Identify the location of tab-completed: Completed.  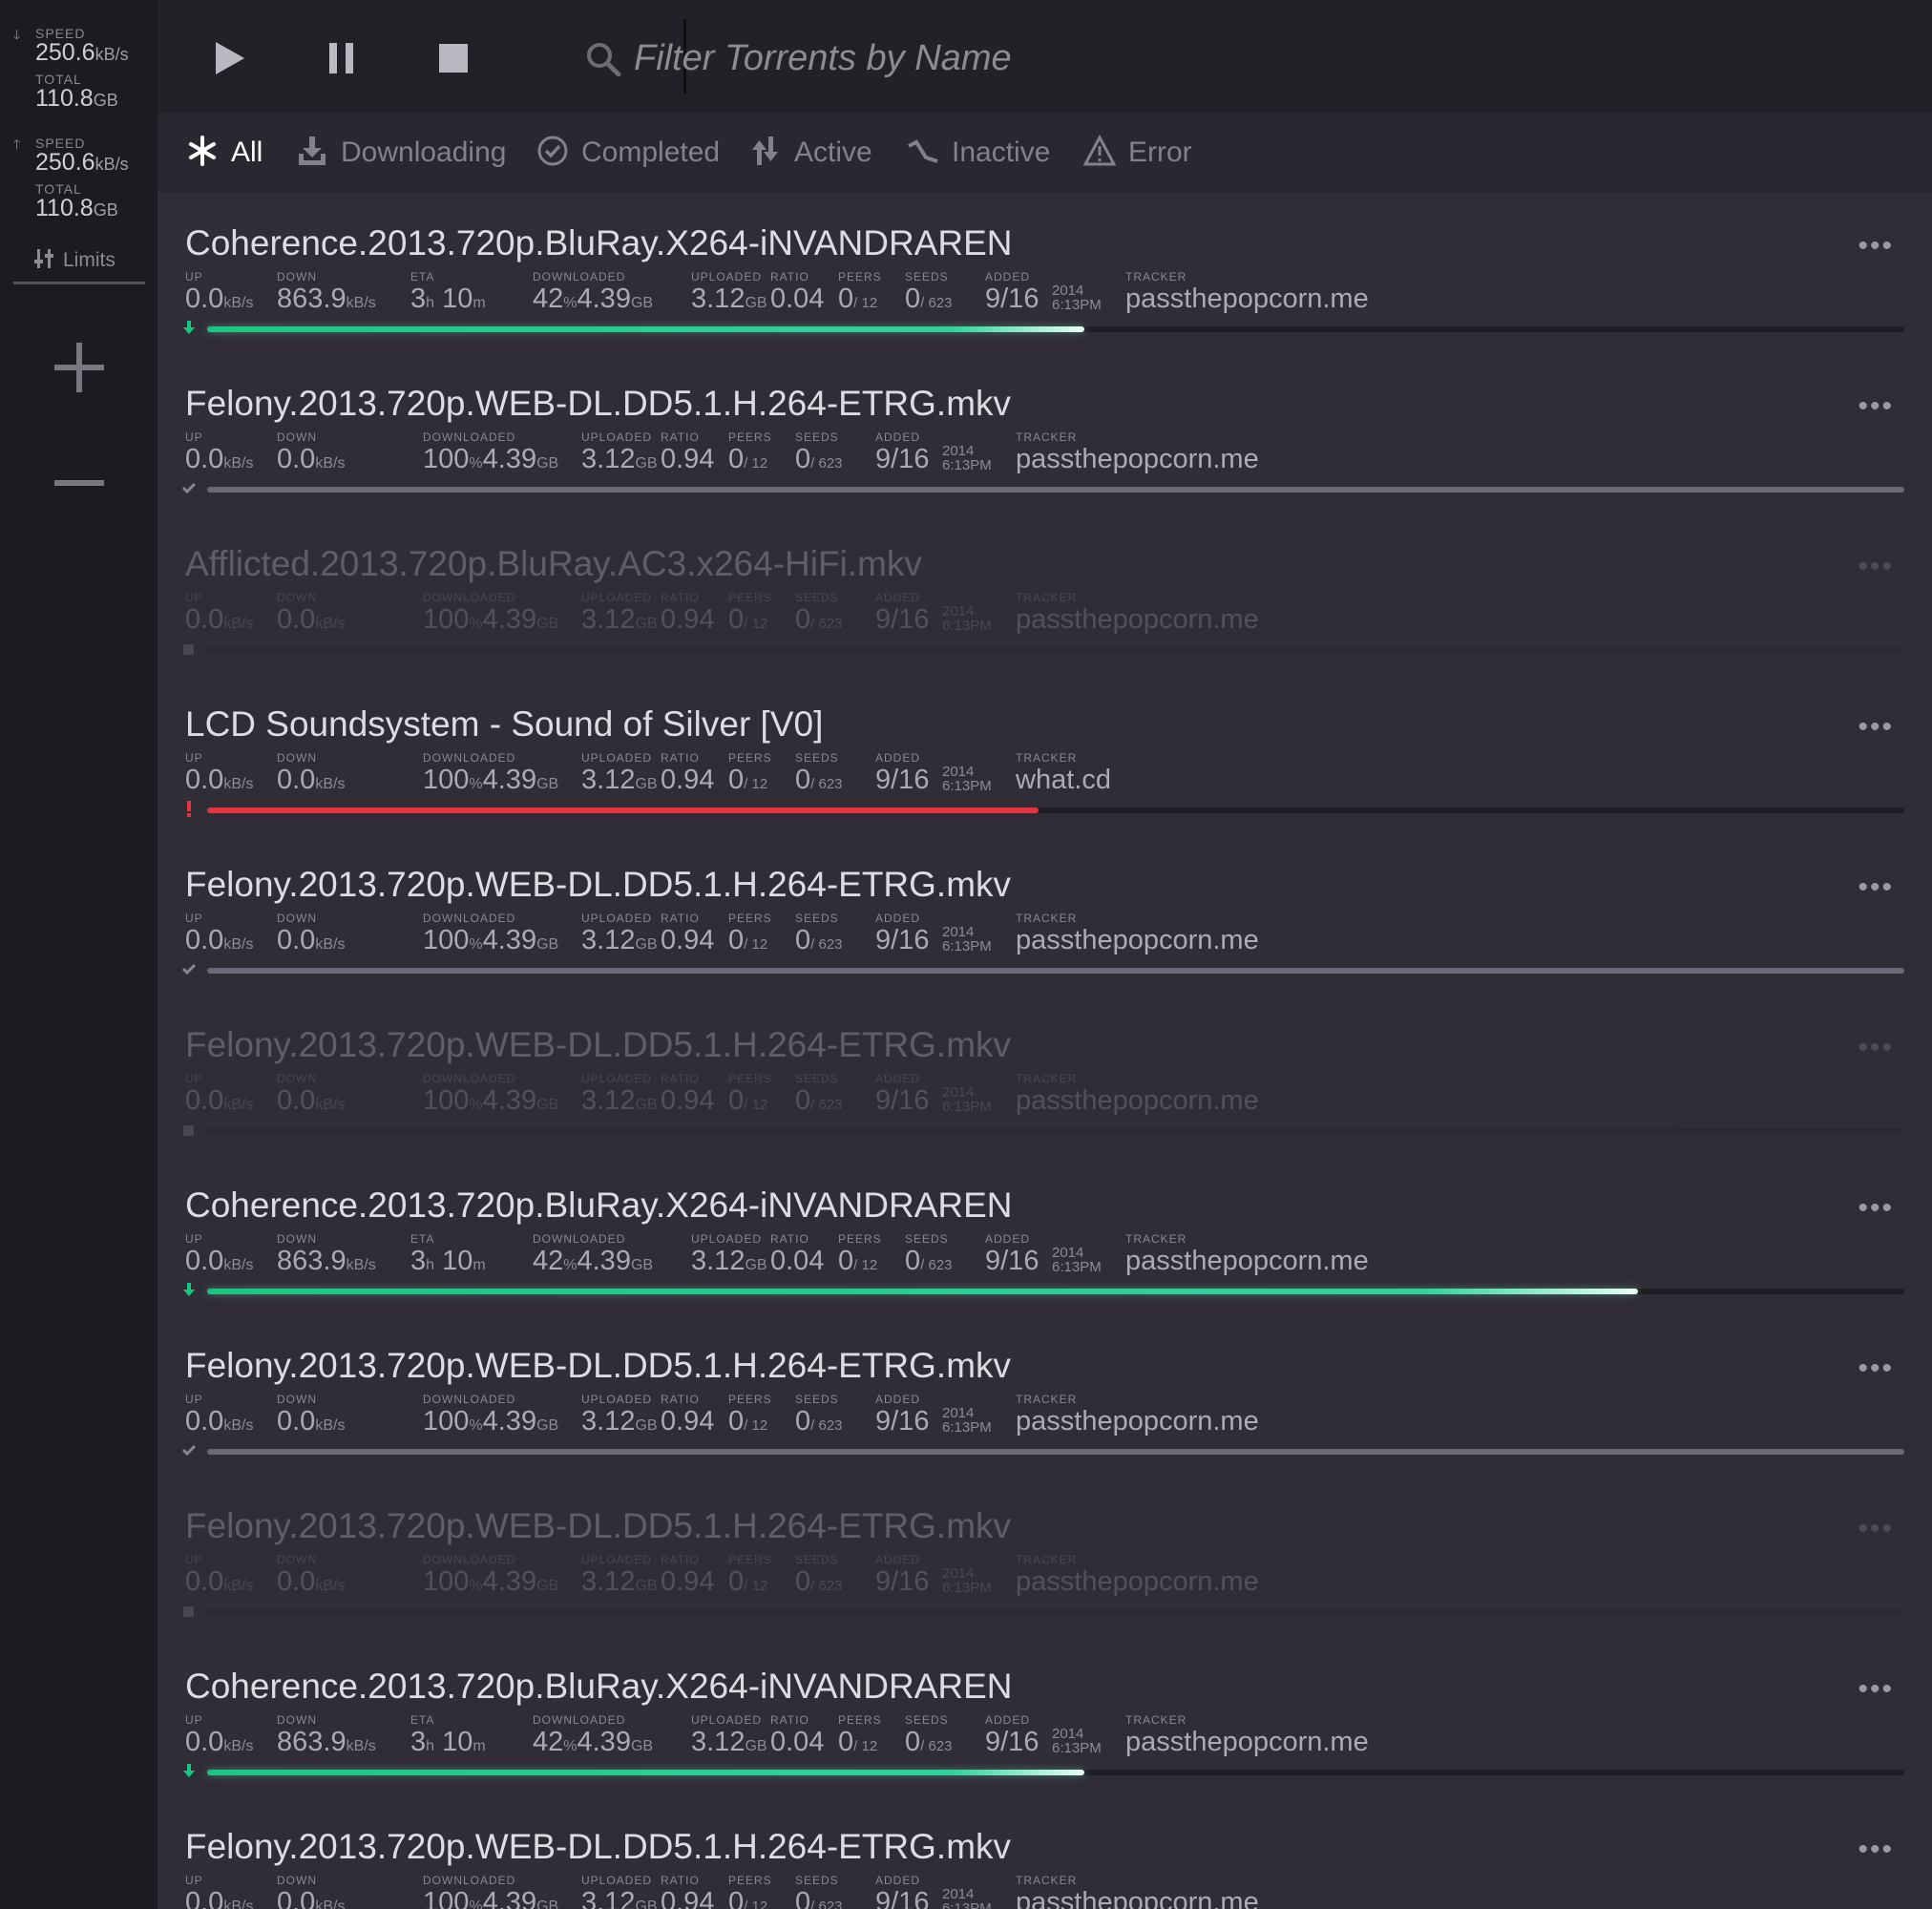
(628, 153).